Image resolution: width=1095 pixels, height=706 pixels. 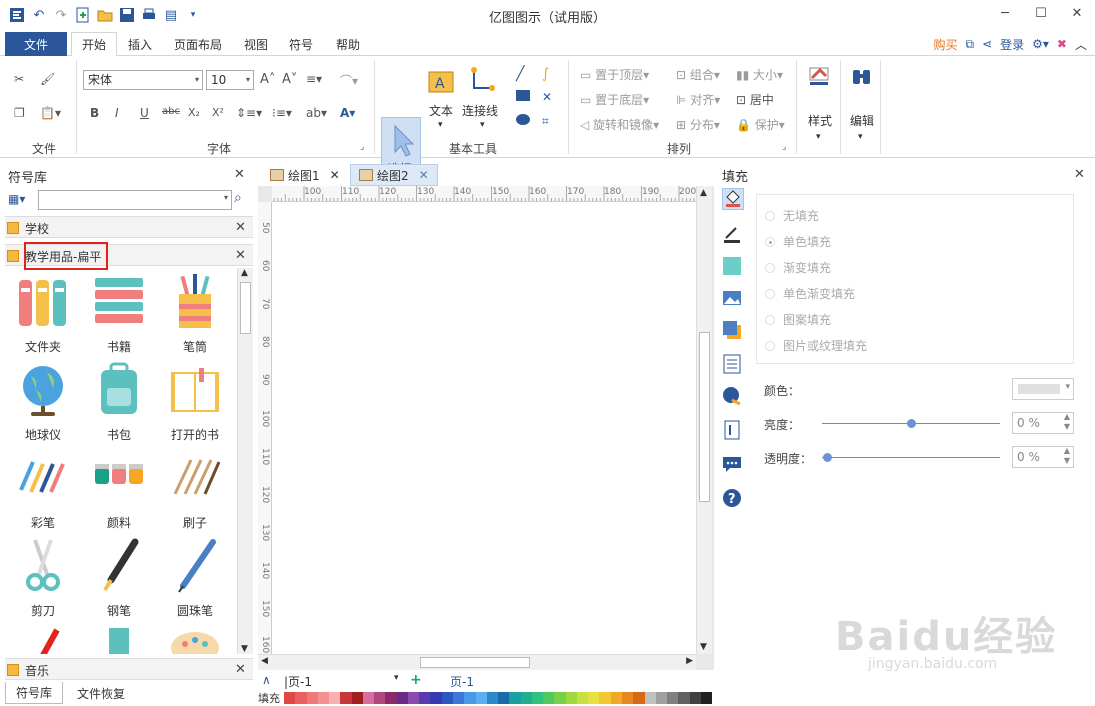 What do you see at coordinates (792, 215) in the screenshot?
I see `fill-option-none: 无填充` at bounding box center [792, 215].